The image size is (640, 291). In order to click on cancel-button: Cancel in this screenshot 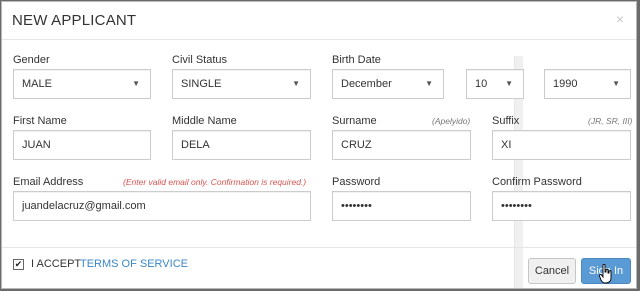, I will do `click(552, 271)`.